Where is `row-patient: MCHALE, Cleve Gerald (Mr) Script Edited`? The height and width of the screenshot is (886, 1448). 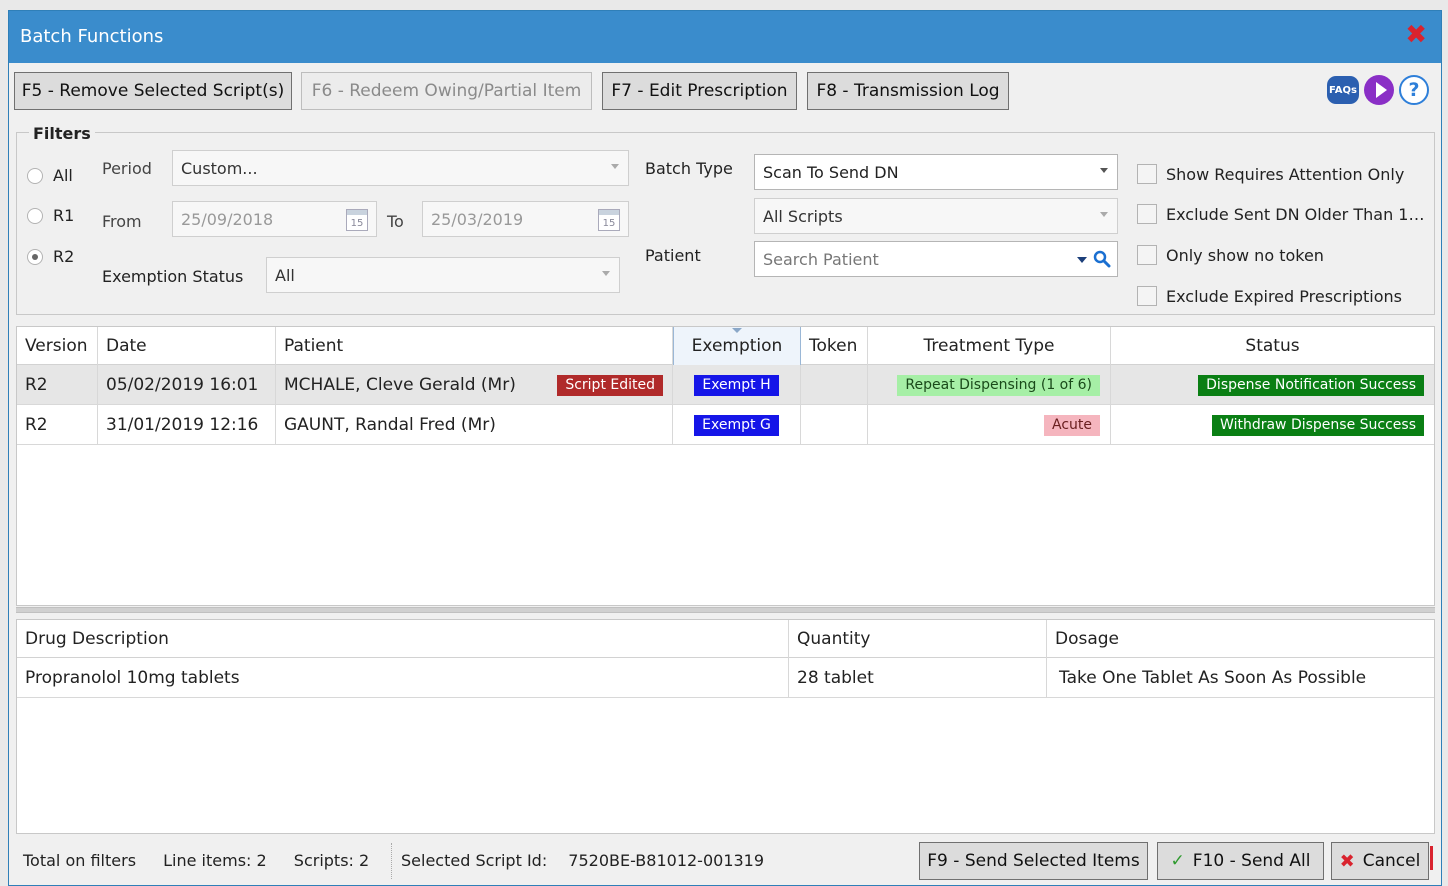 row-patient: MCHALE, Cleve Gerald (Mr) Script Edited is located at coordinates (474, 385).